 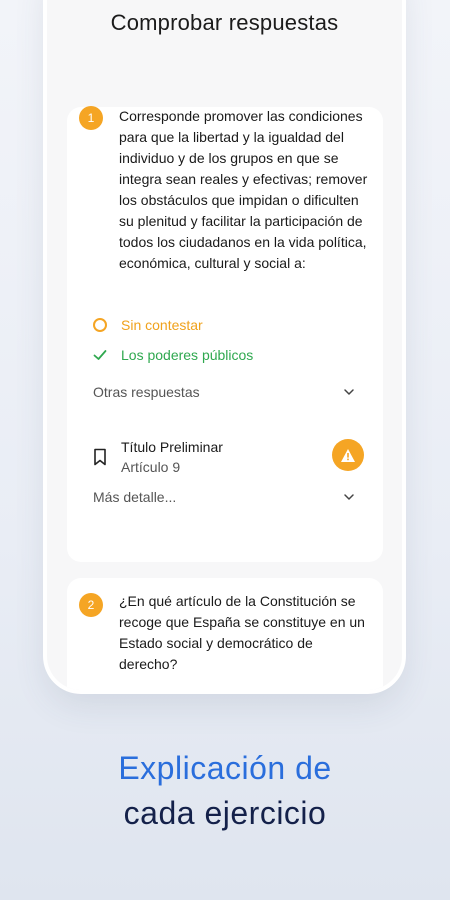 I want to click on user-answer-label: Sin contestar, so click(x=162, y=325).